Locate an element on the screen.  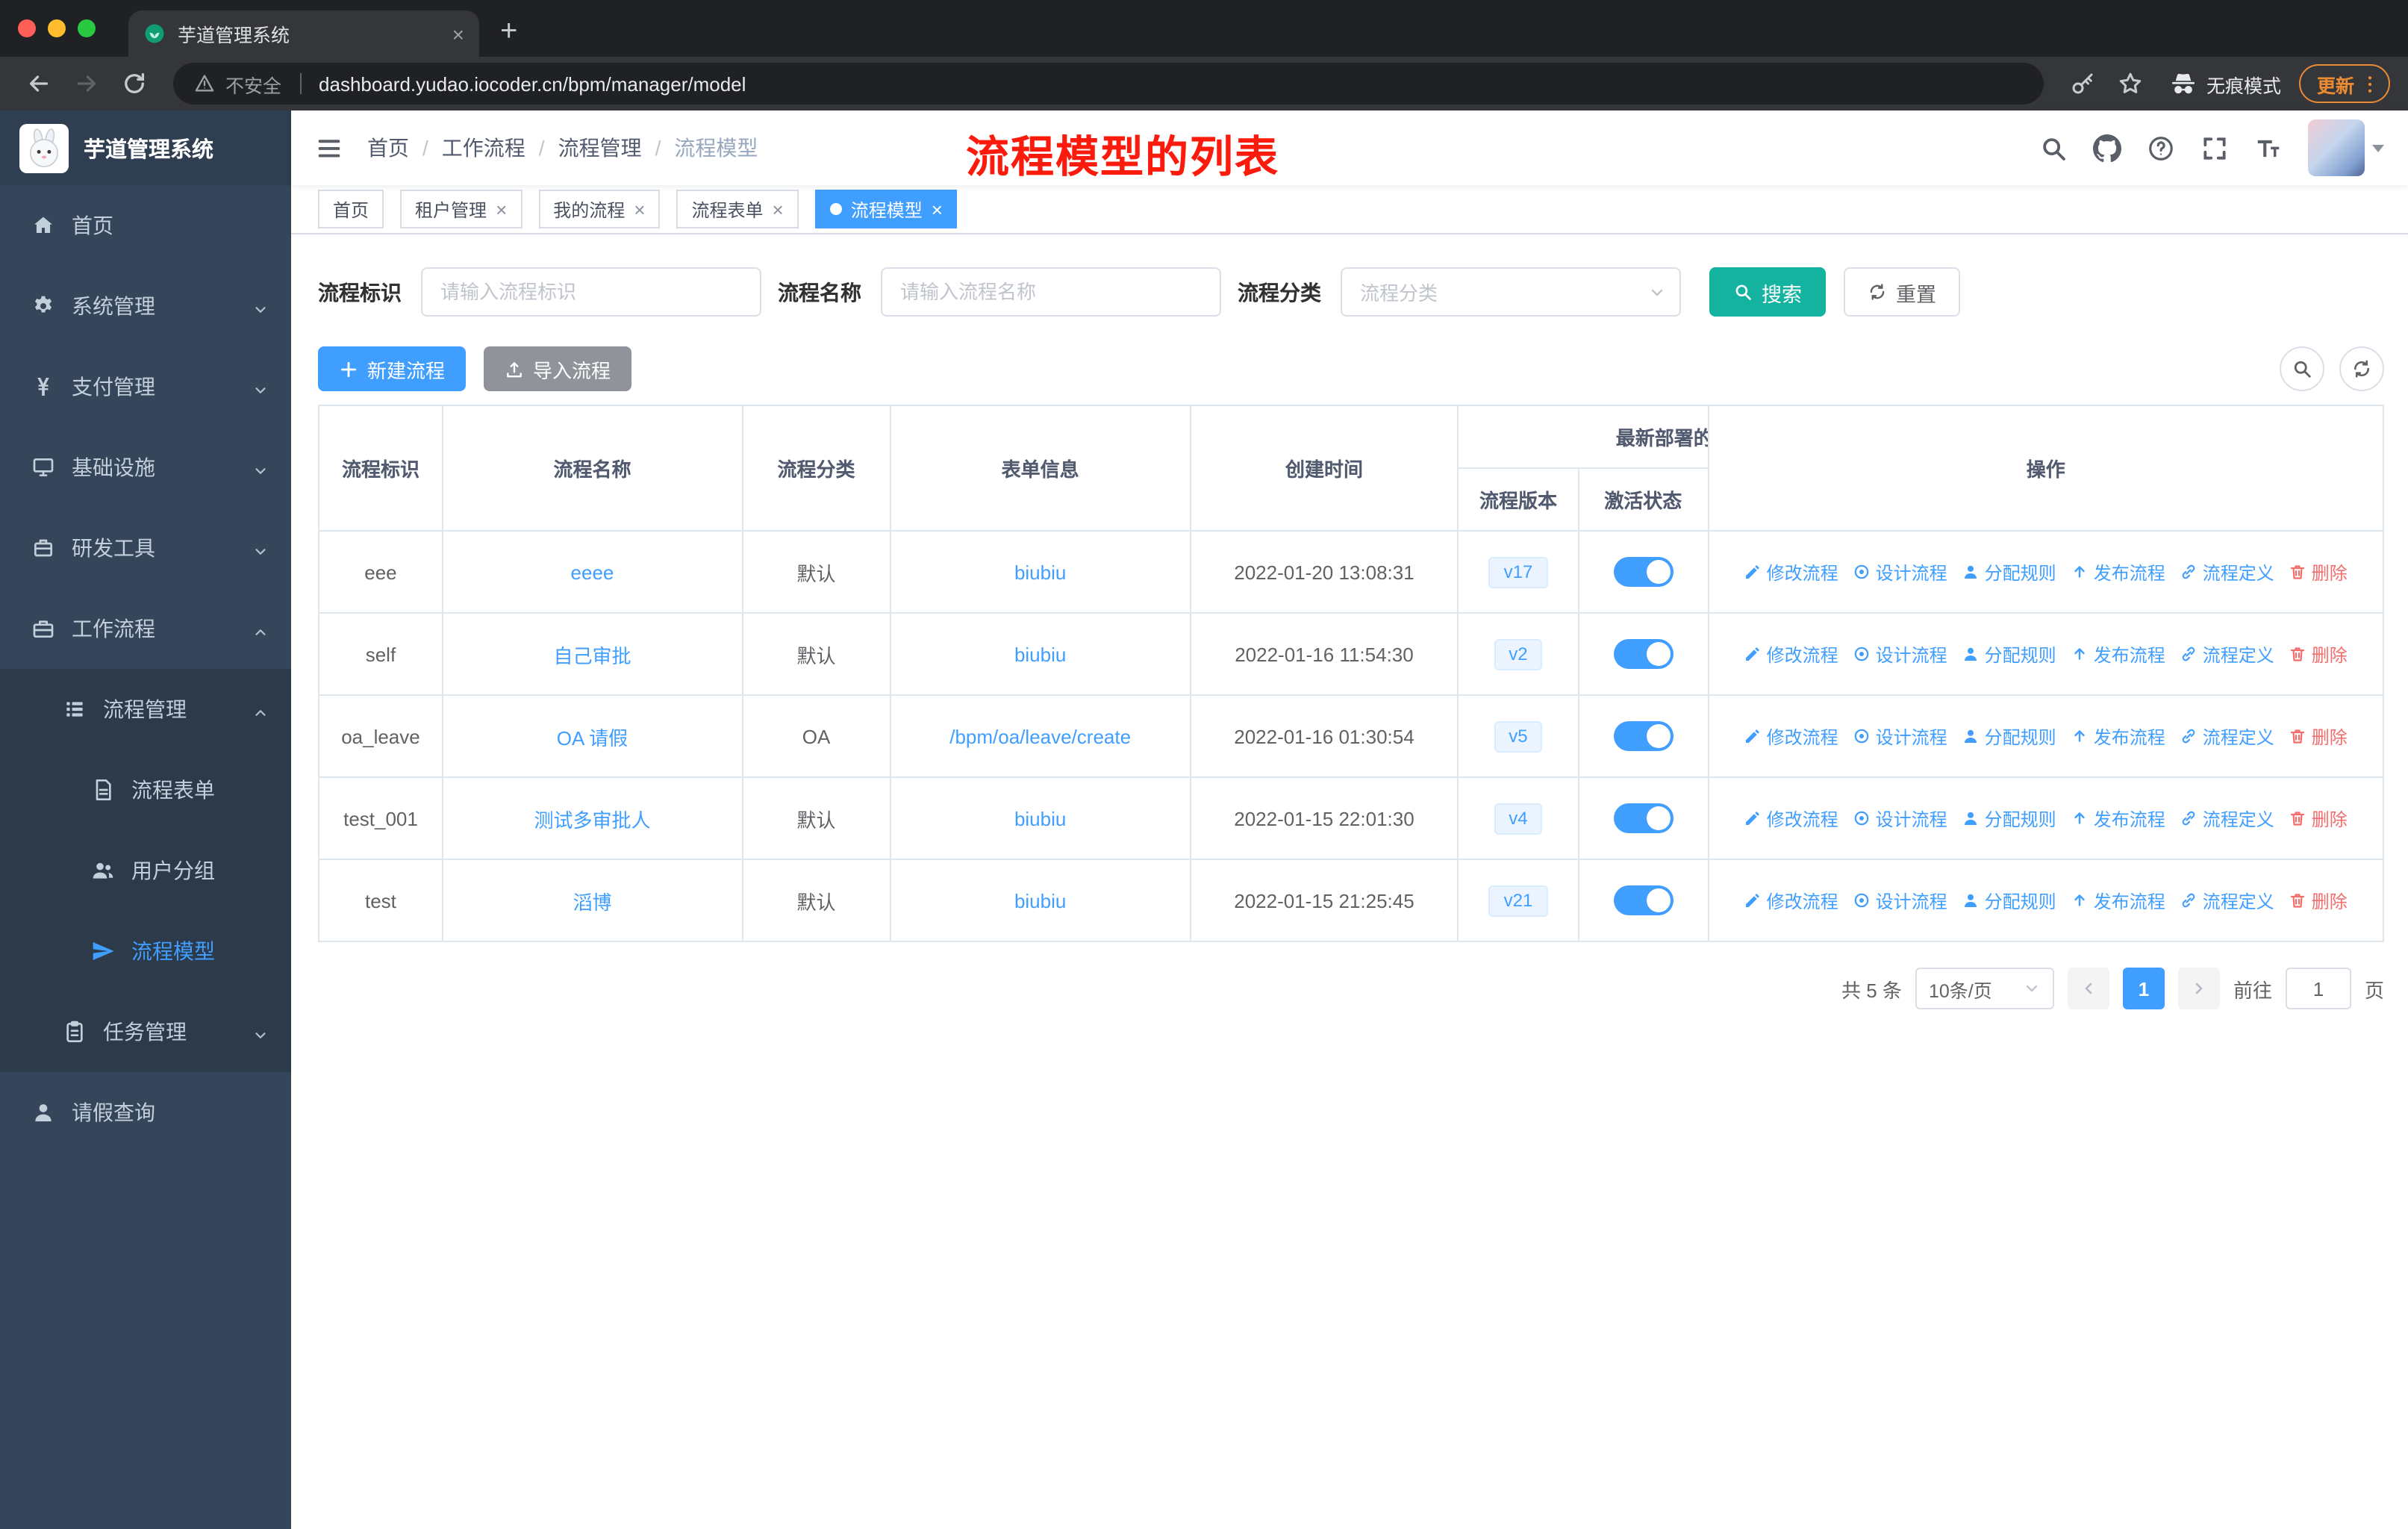
page-size-select: 10条/页 is located at coordinates (1984, 989).